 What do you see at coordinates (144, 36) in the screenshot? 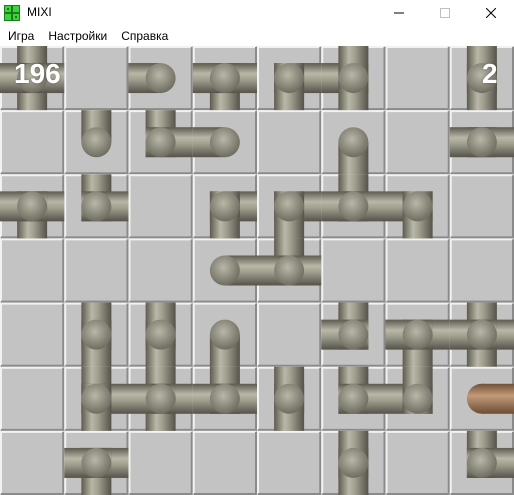
I see `menu-help: Справка` at bounding box center [144, 36].